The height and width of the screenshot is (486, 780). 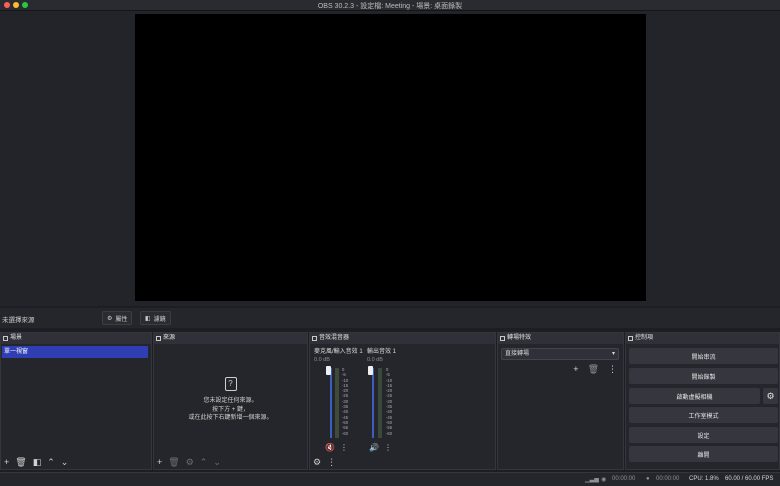 What do you see at coordinates (330, 447) in the screenshot?
I see `muted-speaker-icon: 🔇` at bounding box center [330, 447].